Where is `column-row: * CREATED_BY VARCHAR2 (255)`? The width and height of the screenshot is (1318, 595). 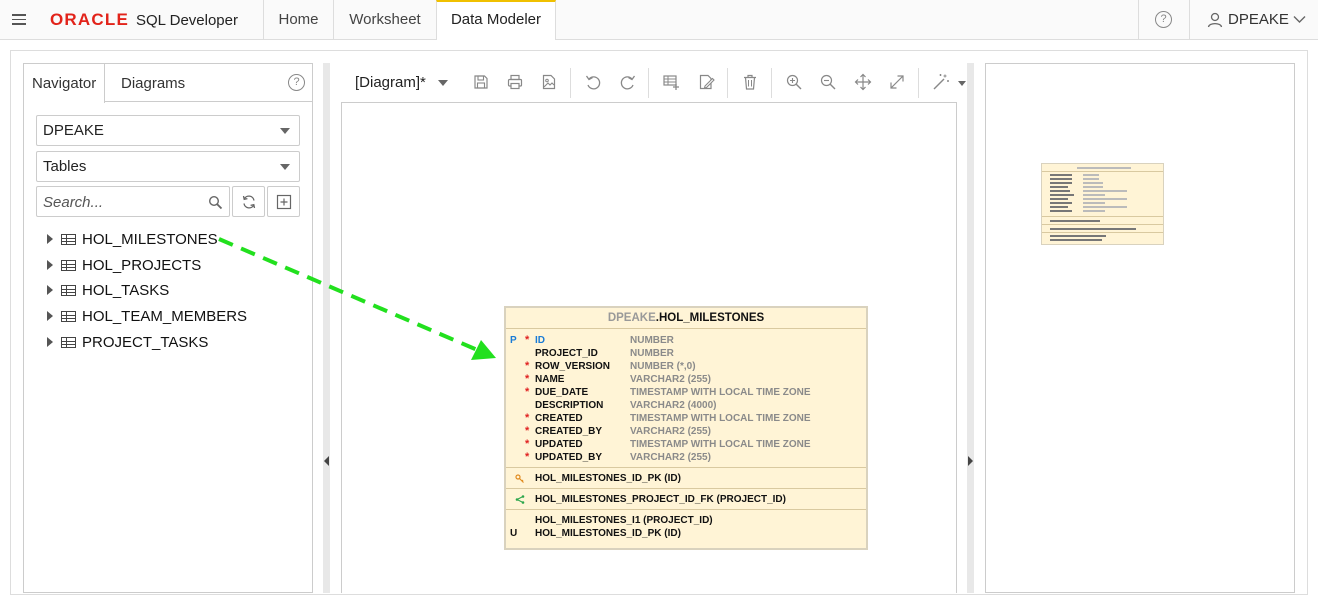 column-row: * CREATED_BY VARCHAR2 (255) is located at coordinates (686, 431).